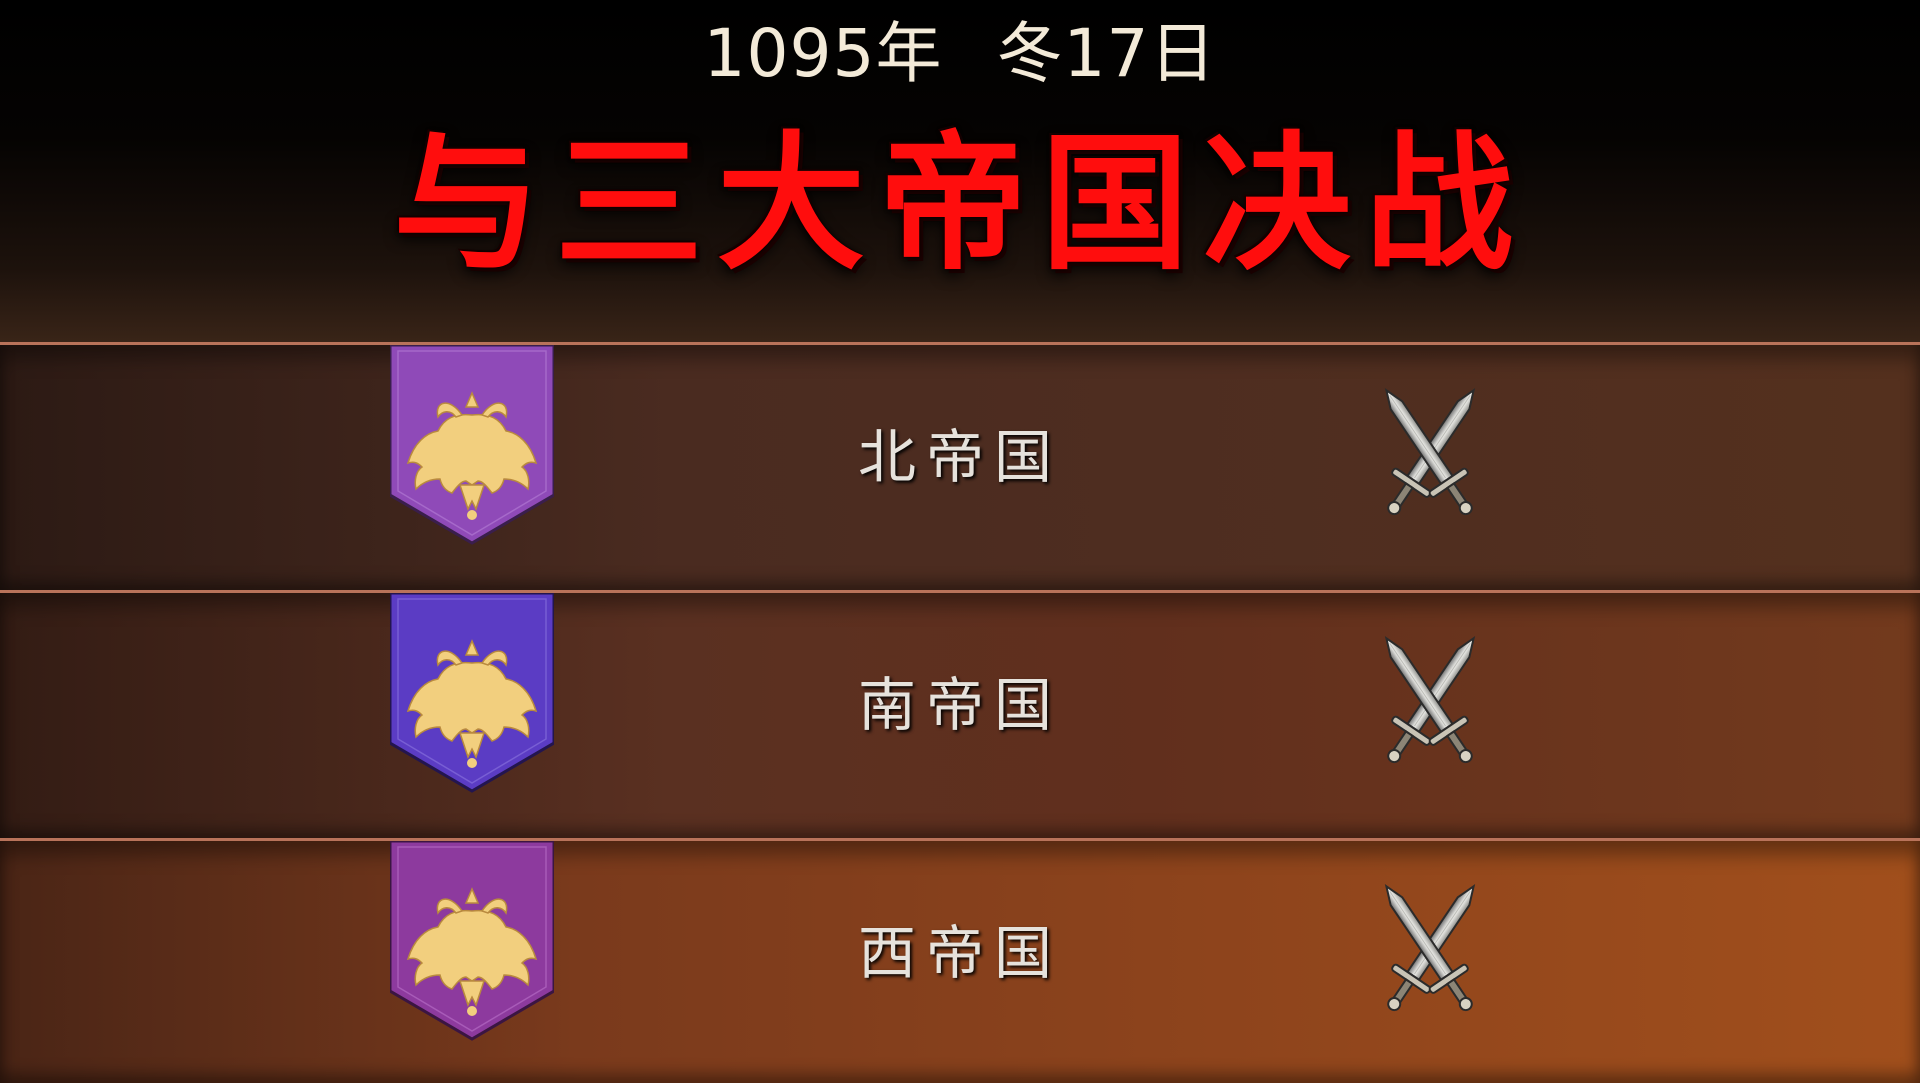 This screenshot has height=1083, width=1920. What do you see at coordinates (960, 54) in the screenshot?
I see `date-display: 1095年 冬17日` at bounding box center [960, 54].